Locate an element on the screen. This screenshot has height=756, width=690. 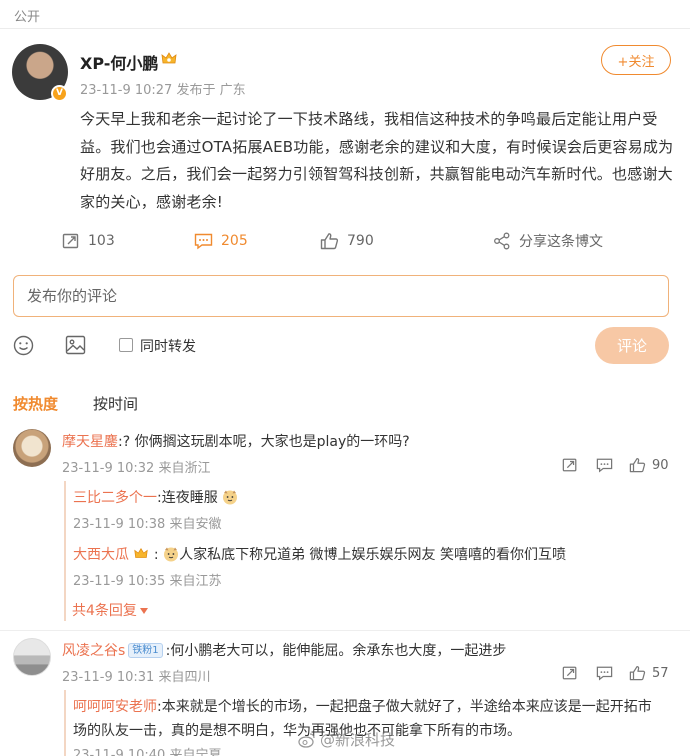
comment-button: 205 is located at coordinates (221, 241).